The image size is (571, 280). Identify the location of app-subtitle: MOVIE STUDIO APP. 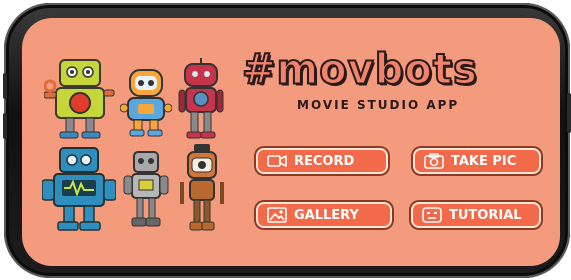
(378, 105).